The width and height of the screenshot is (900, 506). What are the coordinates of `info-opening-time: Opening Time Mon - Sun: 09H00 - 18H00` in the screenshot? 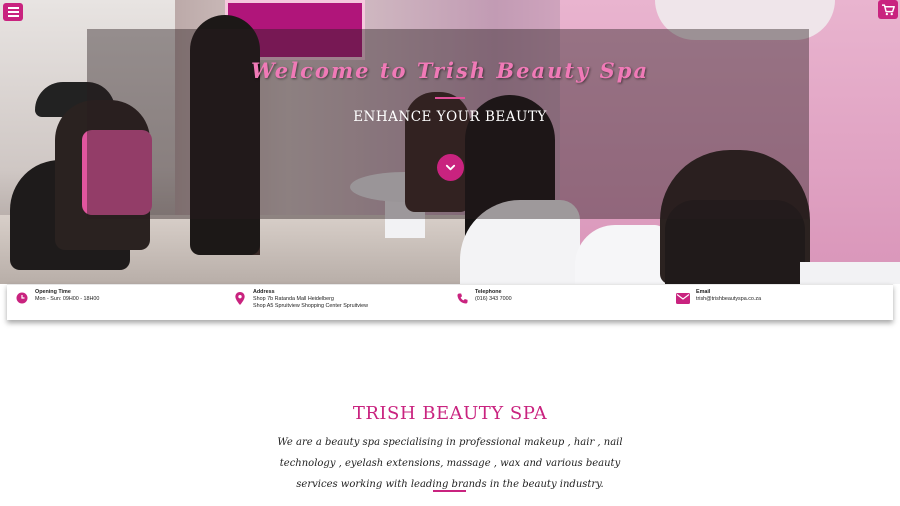 It's located at (57, 297).